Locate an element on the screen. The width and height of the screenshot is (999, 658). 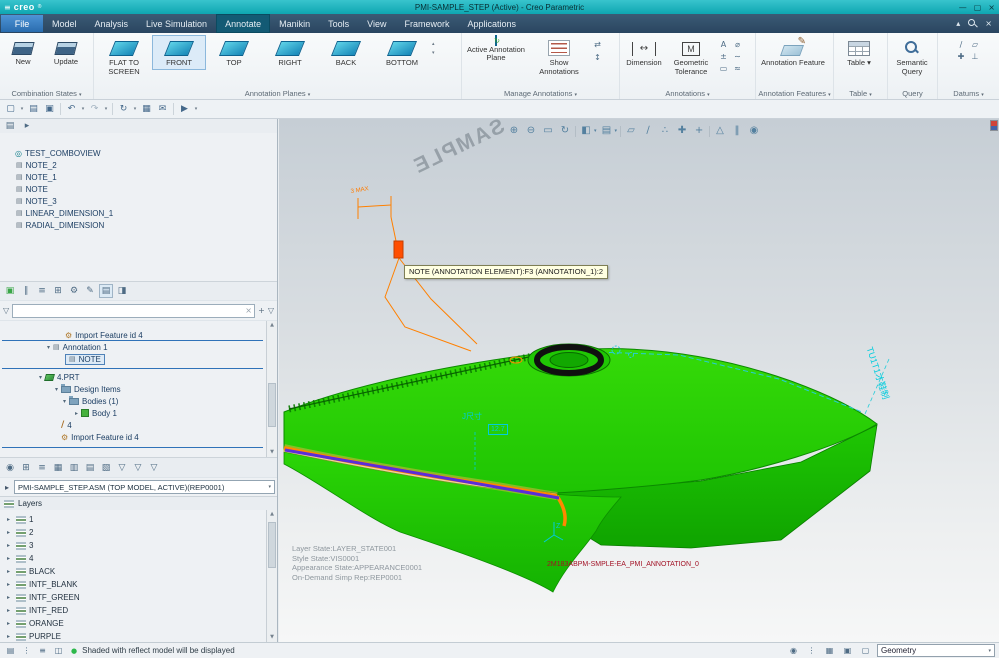
layer-row: ▸ 2 is located at coordinates (138, 532).